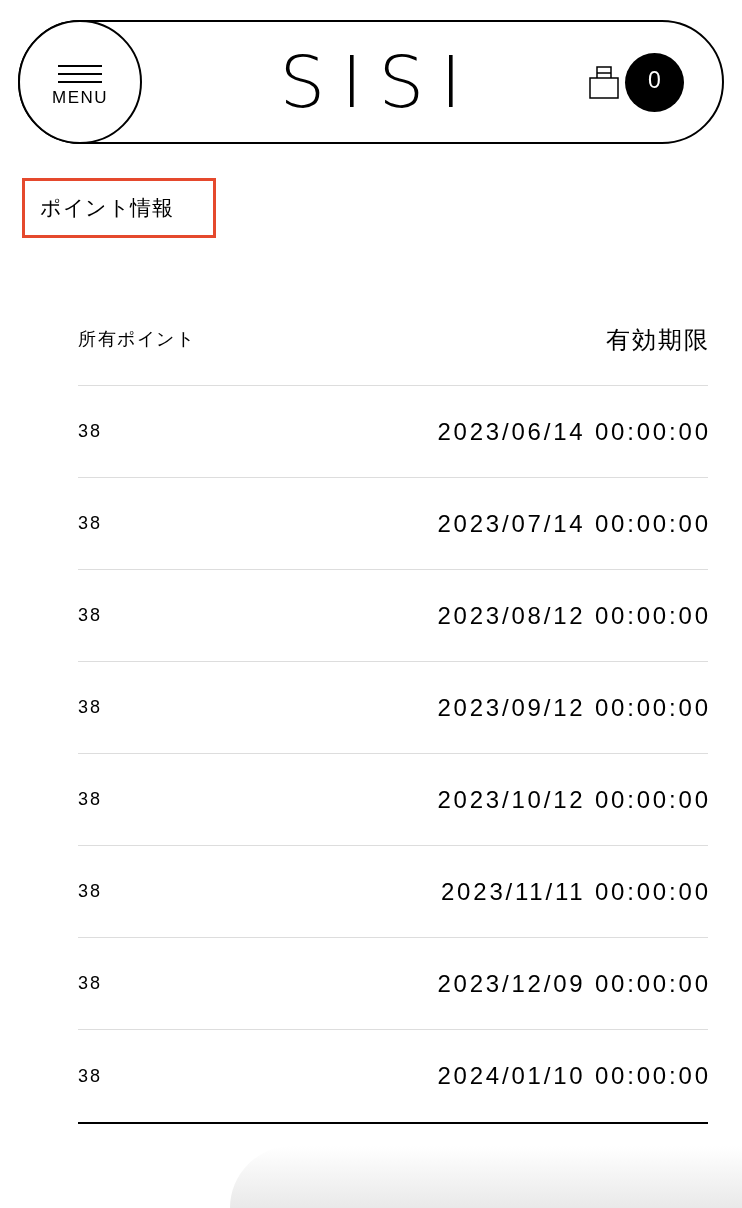  Describe the element at coordinates (574, 615) in the screenshot. I see `expiry-date-cell-text: 2023/08/12 00:00:00` at that location.